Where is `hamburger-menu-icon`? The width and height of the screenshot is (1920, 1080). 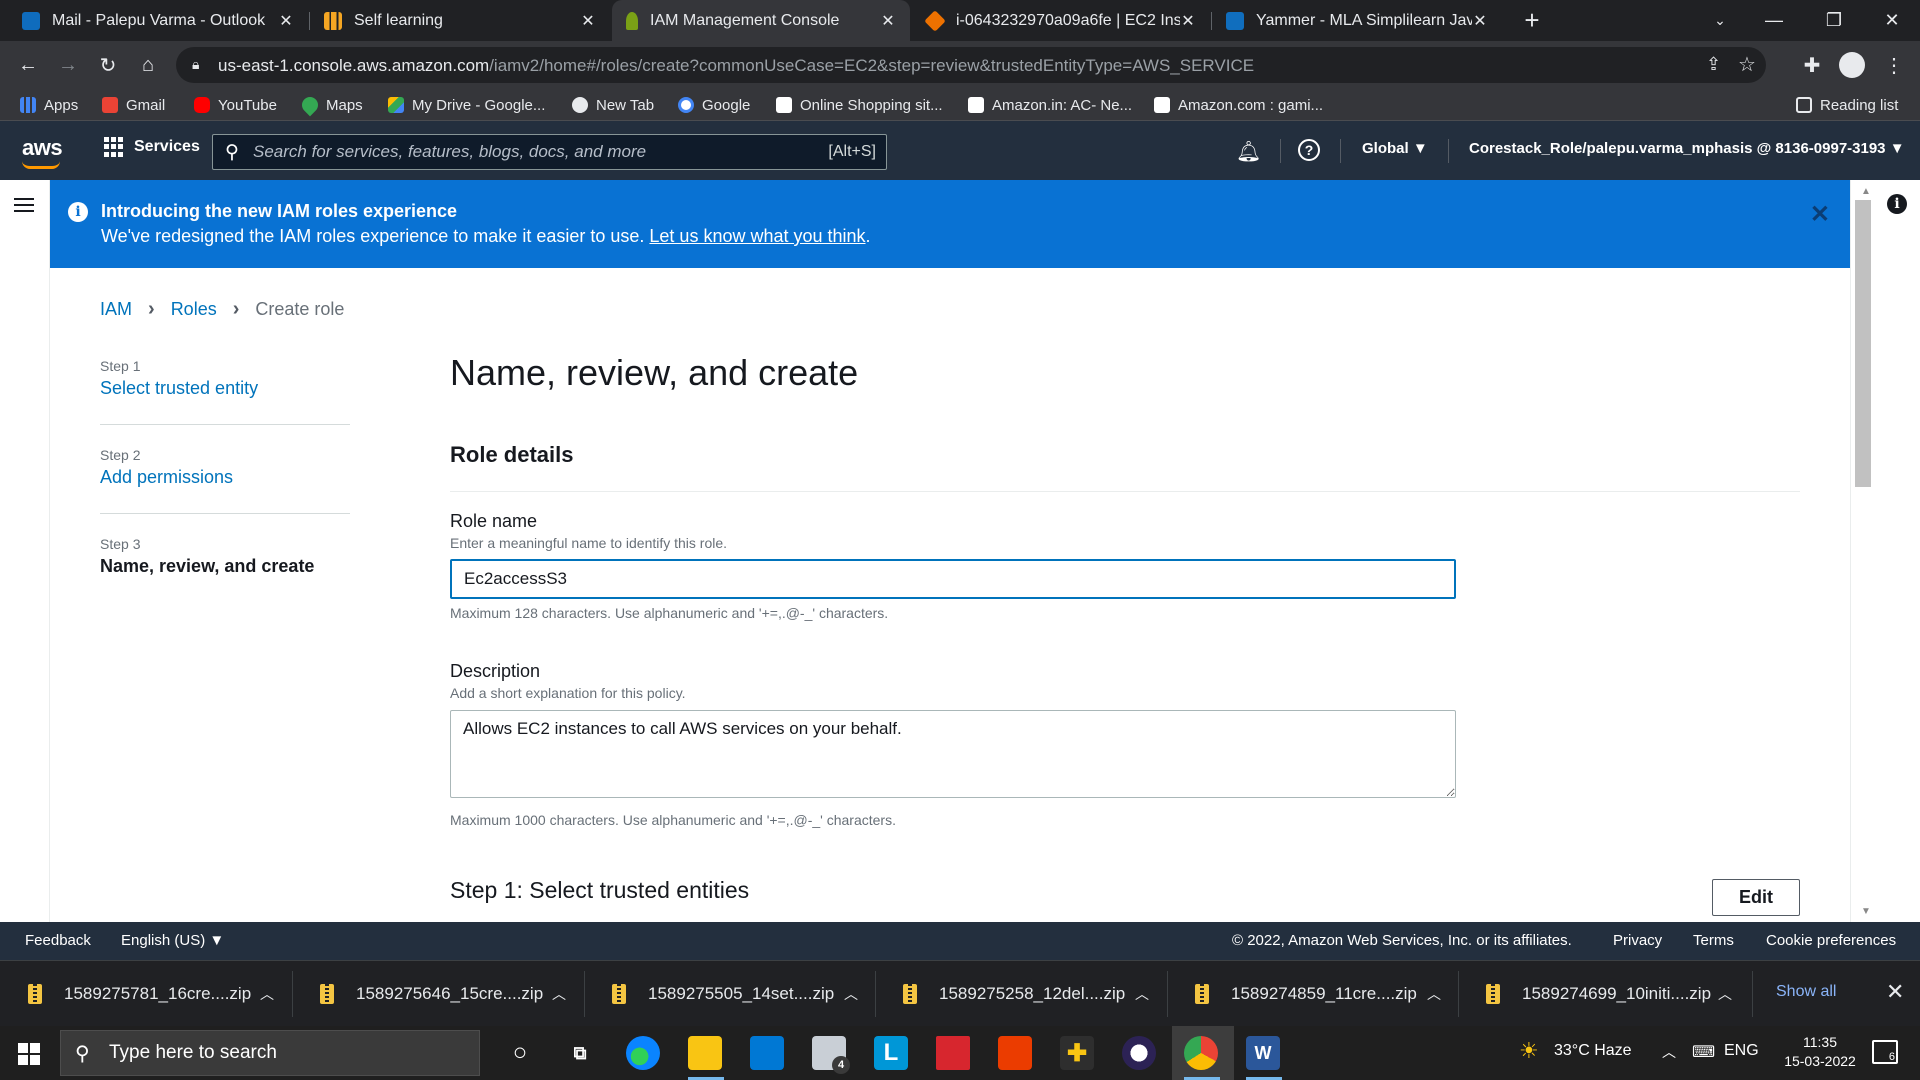
hamburger-menu-icon is located at coordinates (24, 205).